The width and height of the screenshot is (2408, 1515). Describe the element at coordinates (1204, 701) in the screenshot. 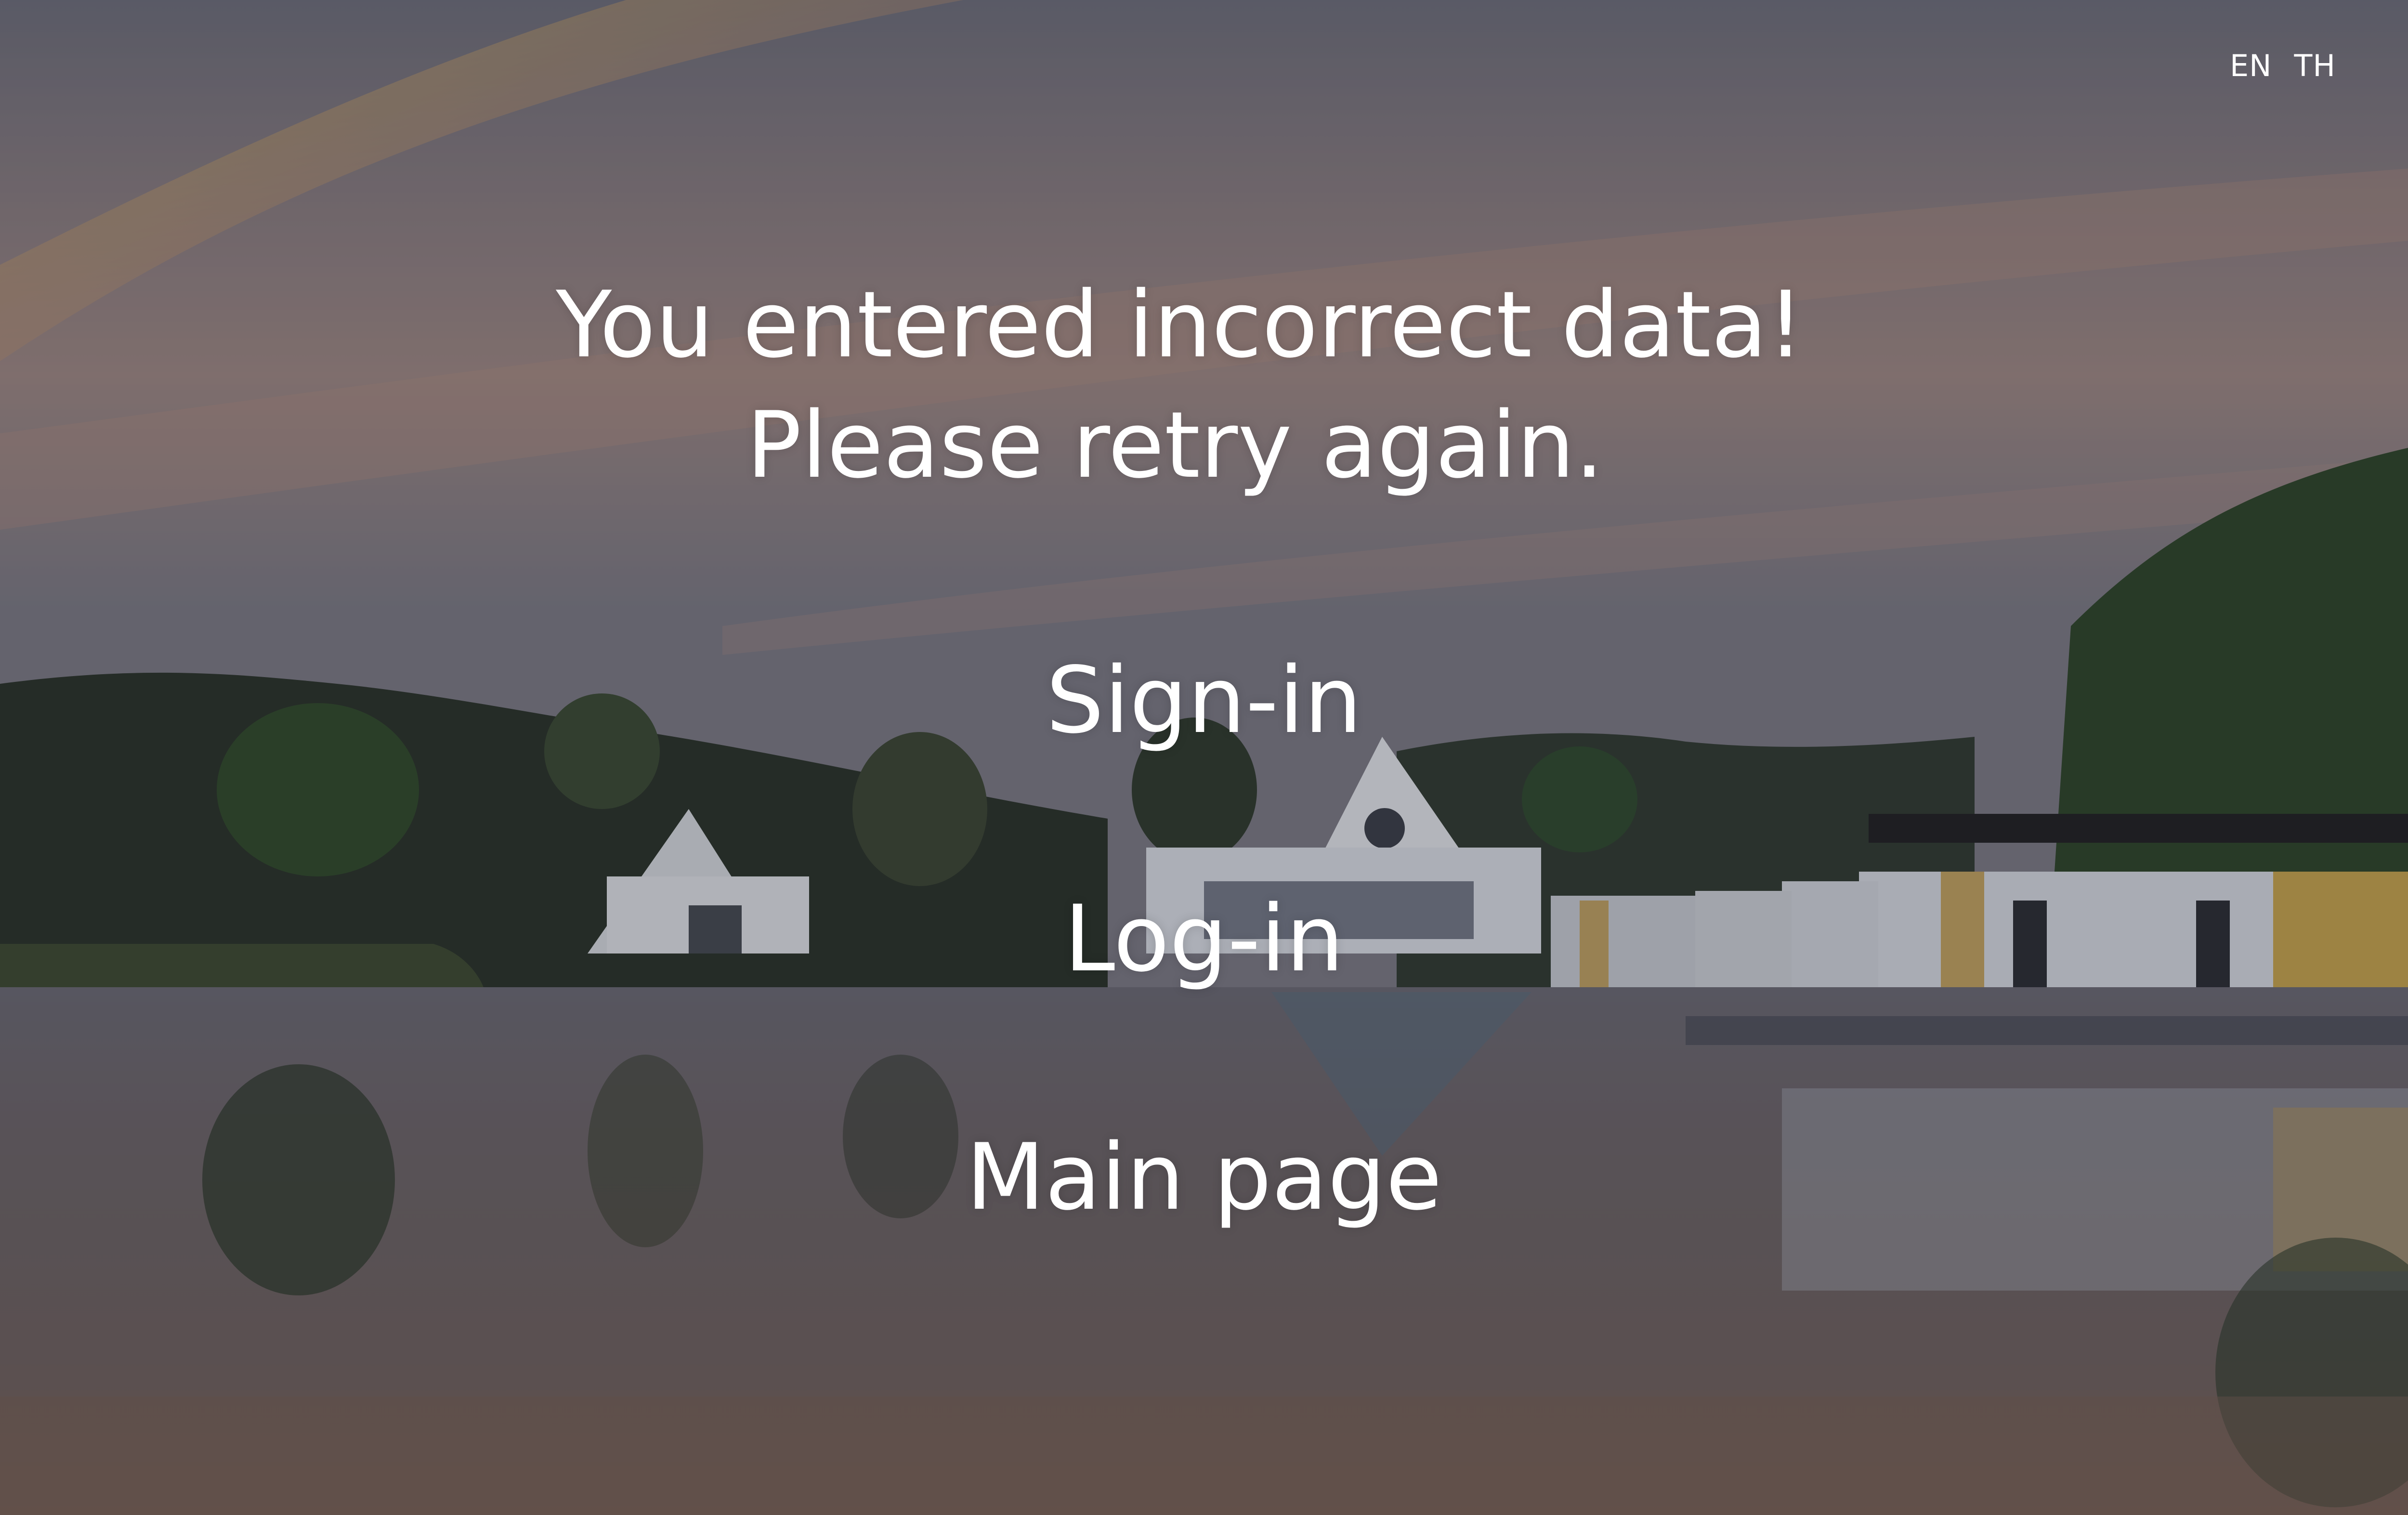

I see `signin-link: Sign-in` at that location.